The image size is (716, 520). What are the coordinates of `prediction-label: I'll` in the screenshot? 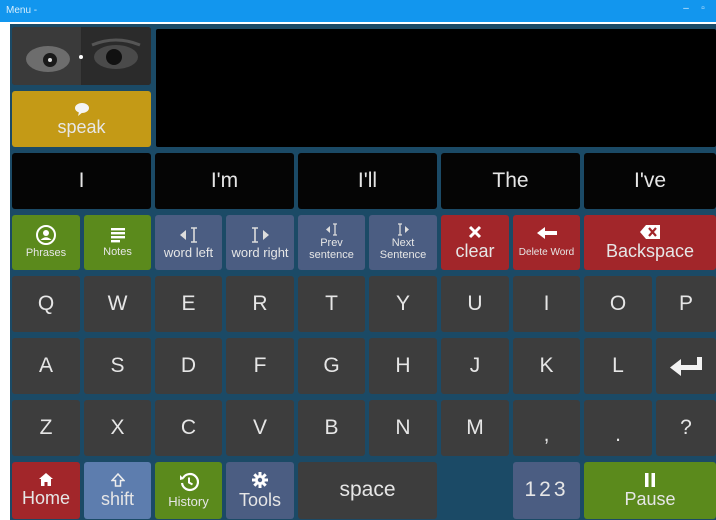 It's located at (367, 180).